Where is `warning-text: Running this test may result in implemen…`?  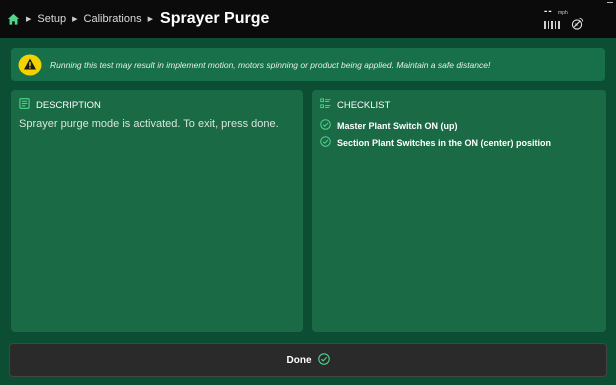
warning-text: Running this test may result in implemen… is located at coordinates (270, 64).